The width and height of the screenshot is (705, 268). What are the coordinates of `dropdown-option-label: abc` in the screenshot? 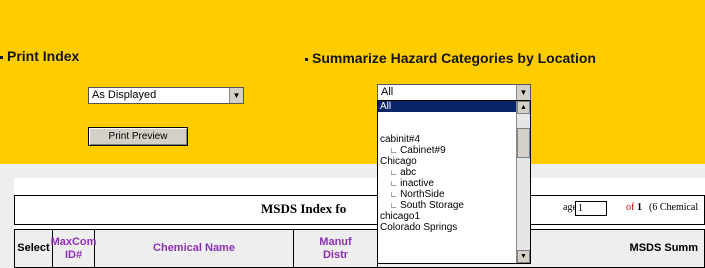 It's located at (408, 172).